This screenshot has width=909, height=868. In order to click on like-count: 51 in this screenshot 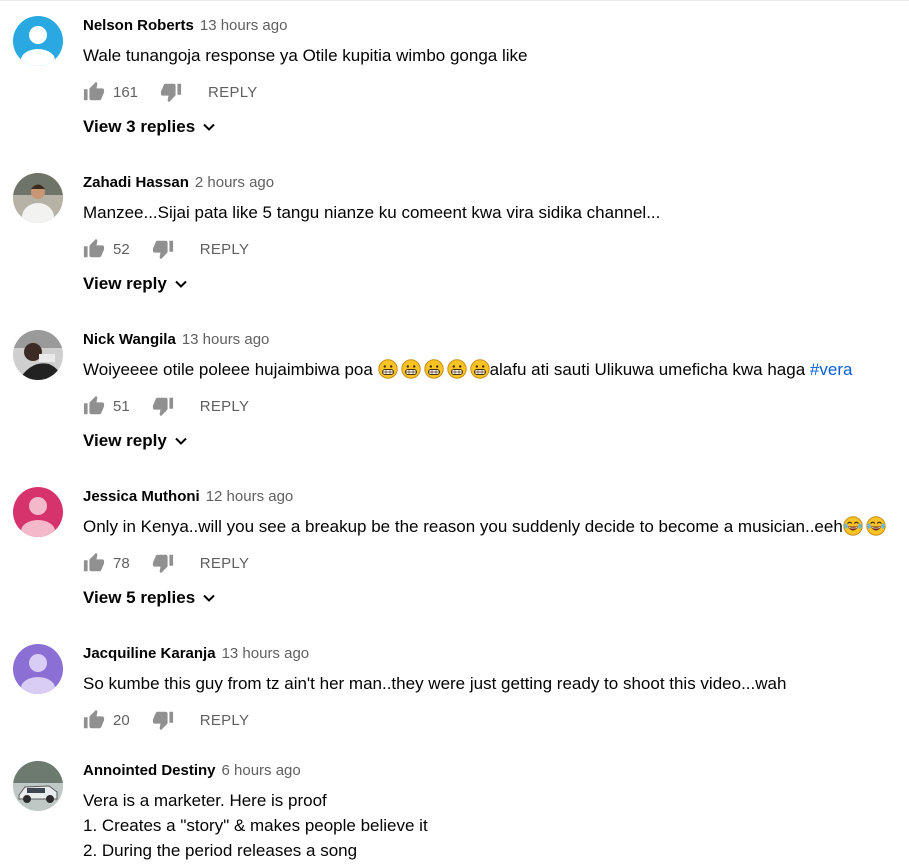, I will do `click(121, 406)`.